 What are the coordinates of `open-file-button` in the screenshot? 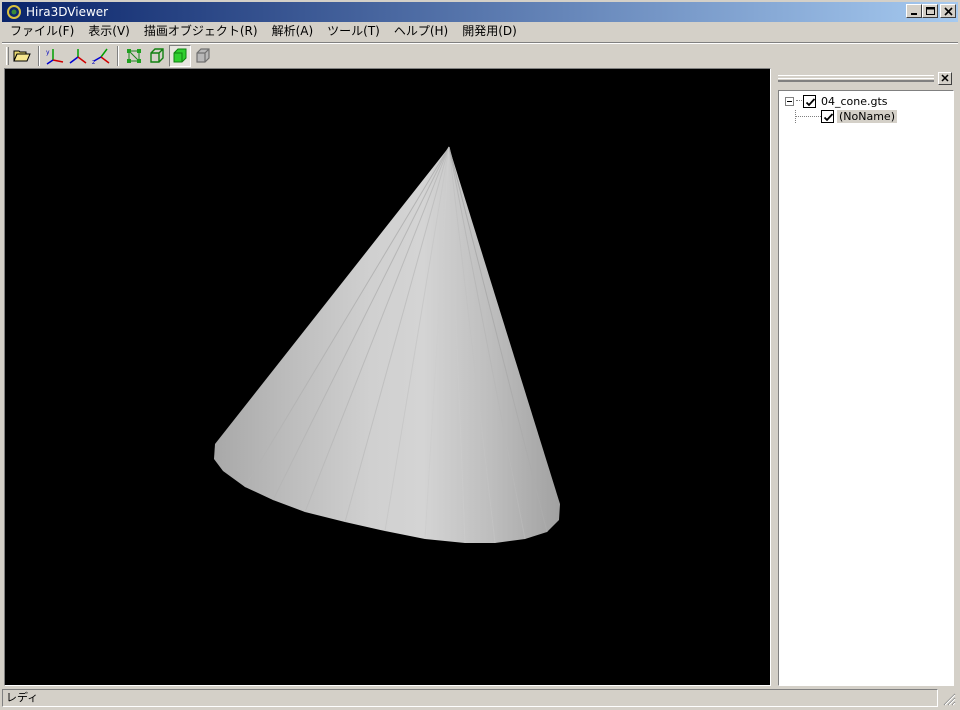 It's located at (22, 56).